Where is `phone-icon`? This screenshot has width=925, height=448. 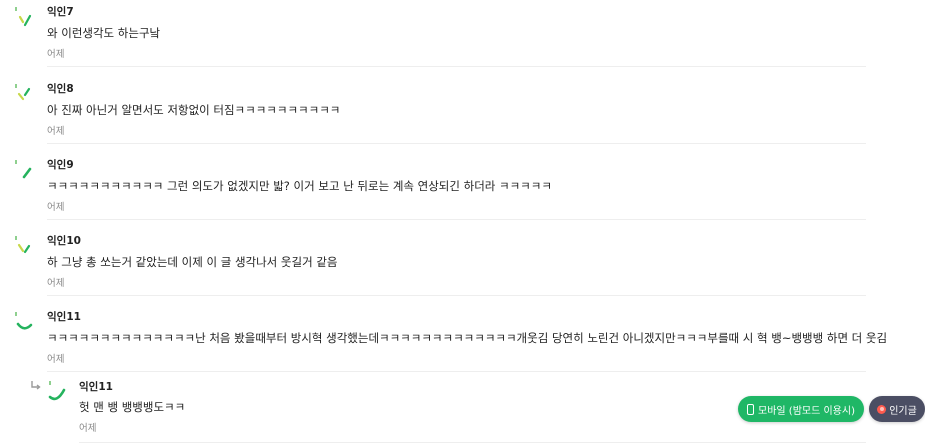
phone-icon is located at coordinates (751, 409).